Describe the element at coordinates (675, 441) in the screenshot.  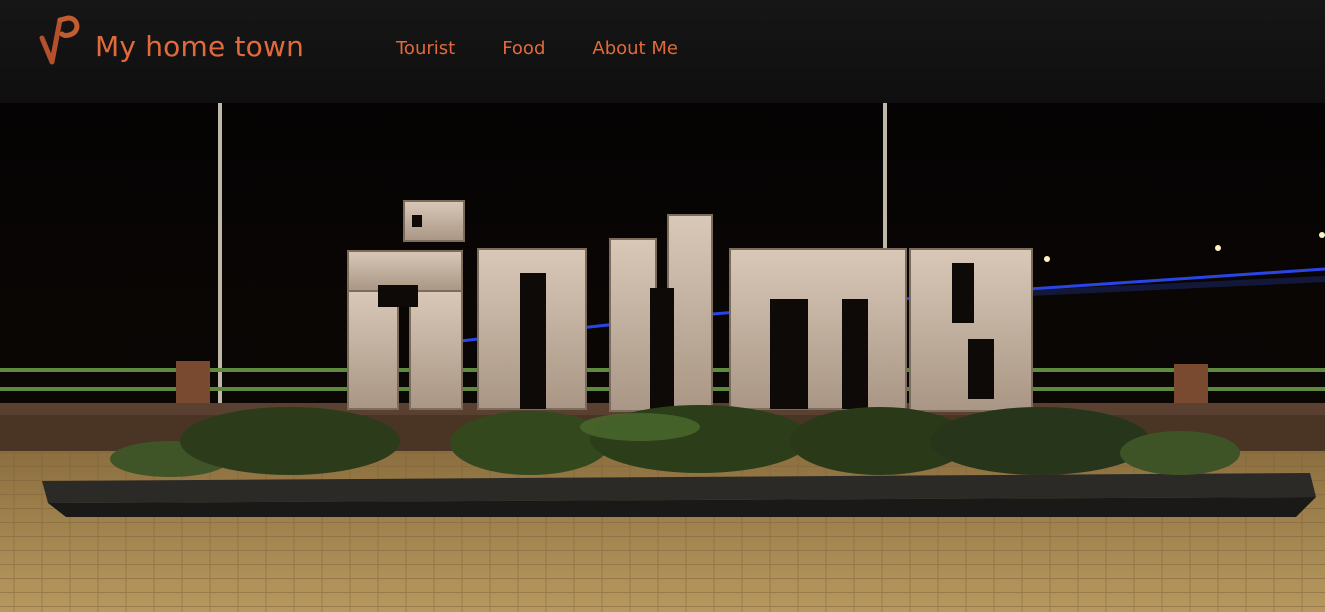
I see `hedge-bushes` at that location.